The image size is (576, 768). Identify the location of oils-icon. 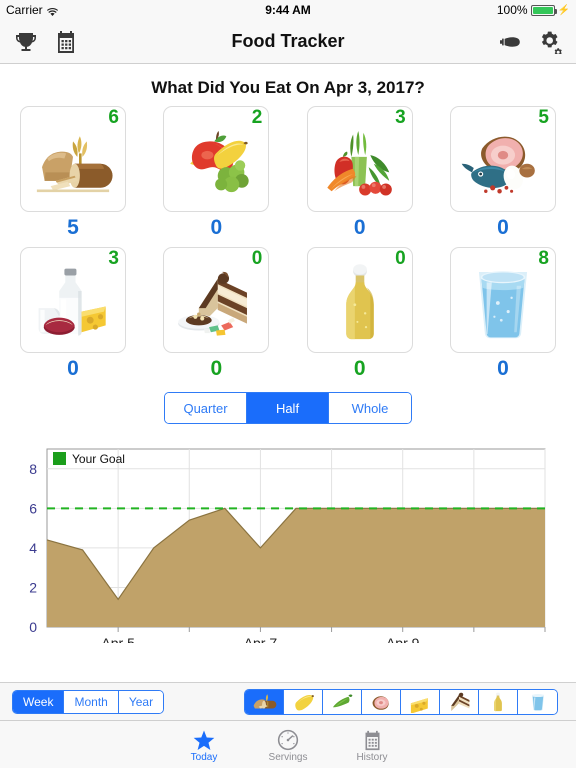
(360, 303).